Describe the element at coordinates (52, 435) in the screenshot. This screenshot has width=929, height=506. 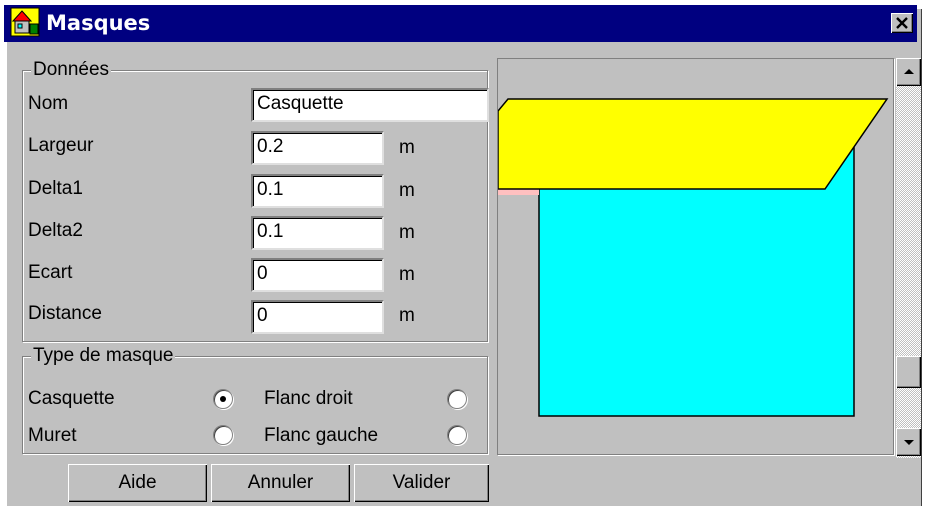
I see `radio-label-muret: Muret` at that location.